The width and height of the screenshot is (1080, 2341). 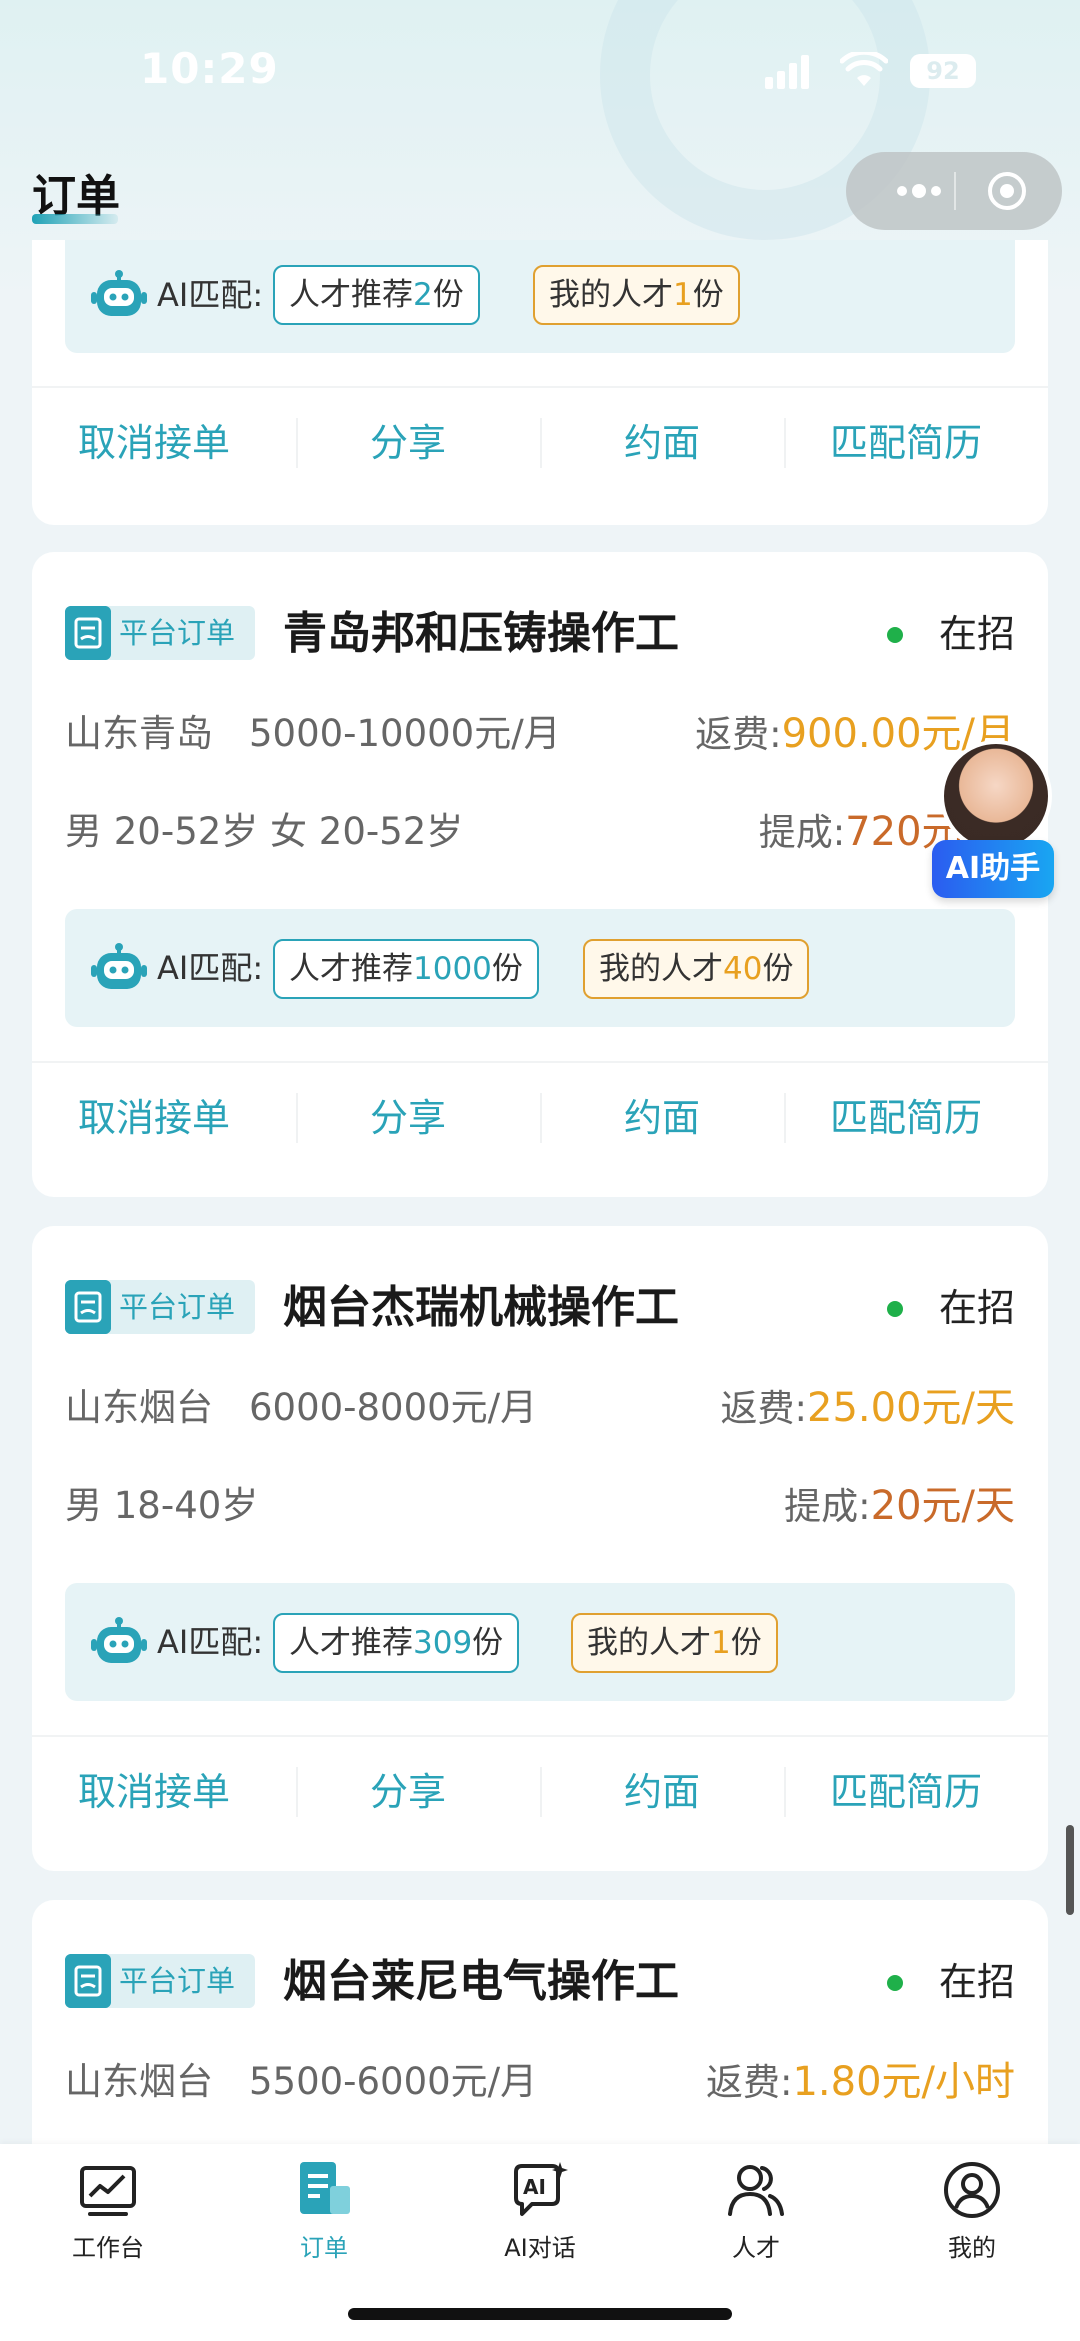 I want to click on talent-recommend-count: 1000, so click(x=452, y=969).